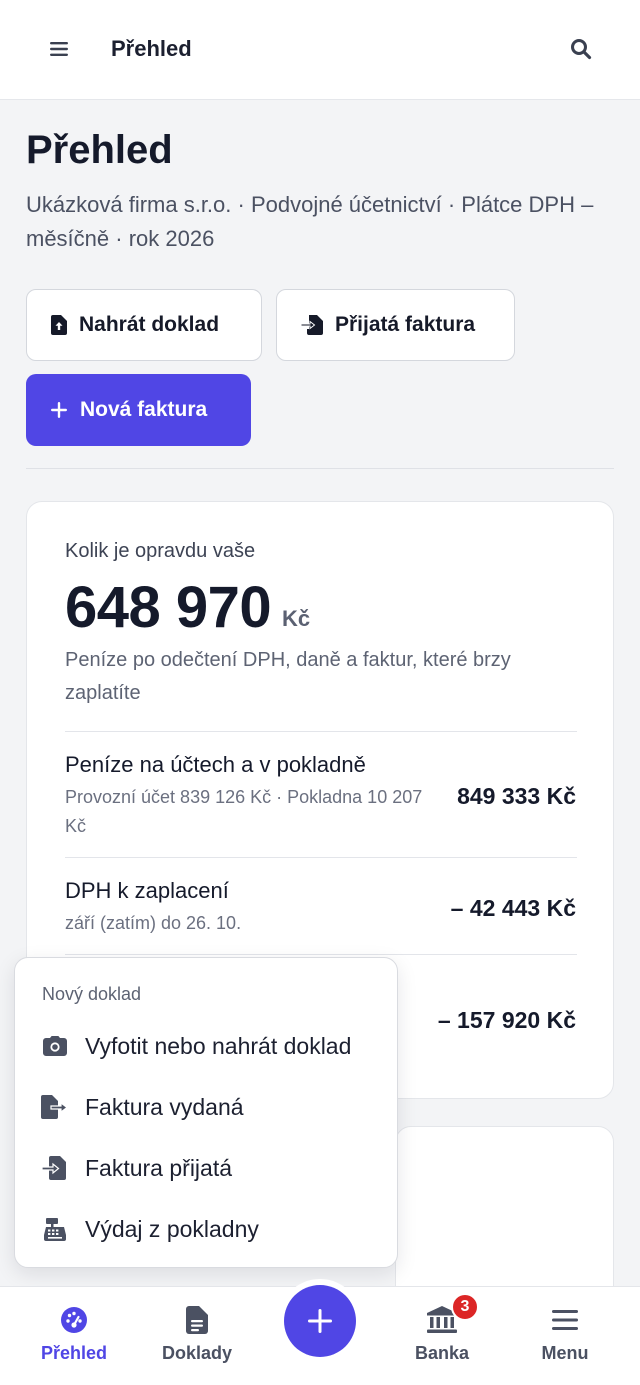 The height and width of the screenshot is (1385, 640). Describe the element at coordinates (55, 1046) in the screenshot. I see `camera-icon` at that location.